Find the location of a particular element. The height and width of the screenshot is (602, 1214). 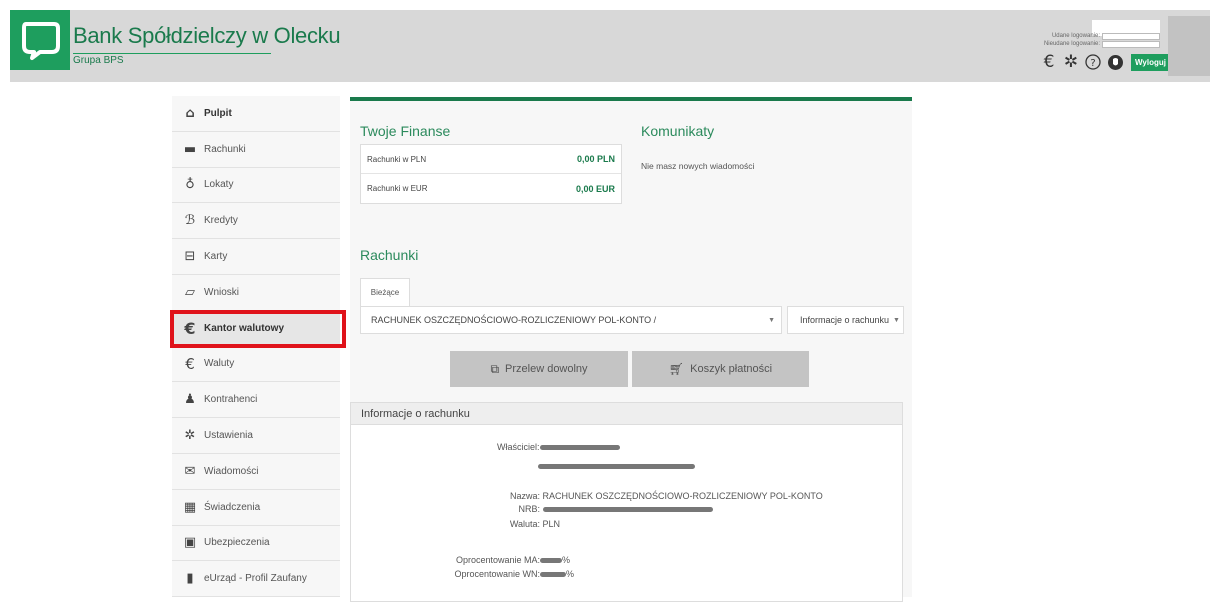

currency-row: Waluta: PLN is located at coordinates (529, 524).